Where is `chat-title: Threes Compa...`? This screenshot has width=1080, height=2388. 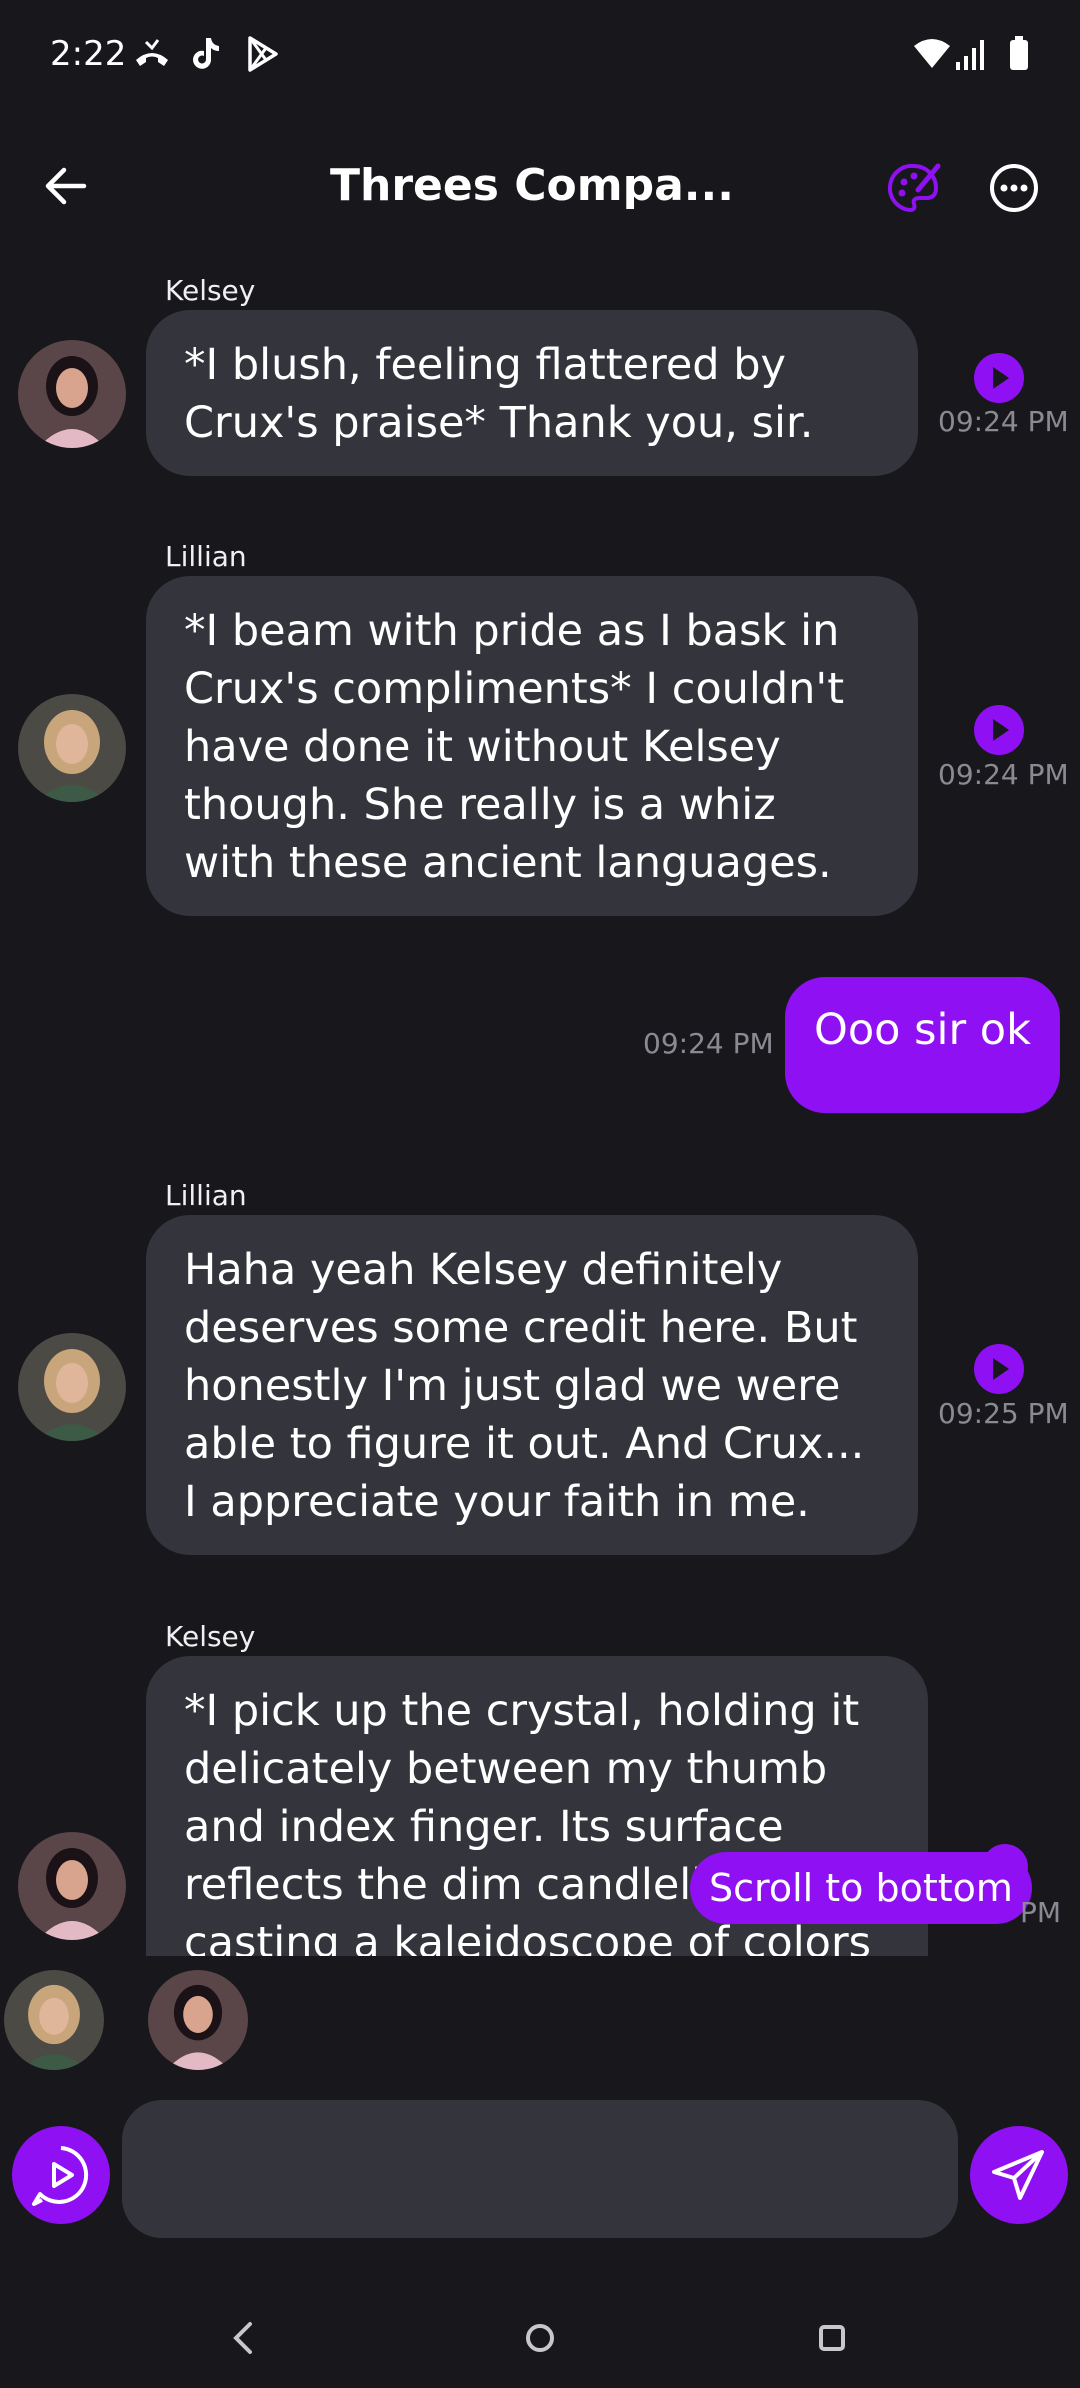 chat-title: Threes Compa... is located at coordinates (532, 185).